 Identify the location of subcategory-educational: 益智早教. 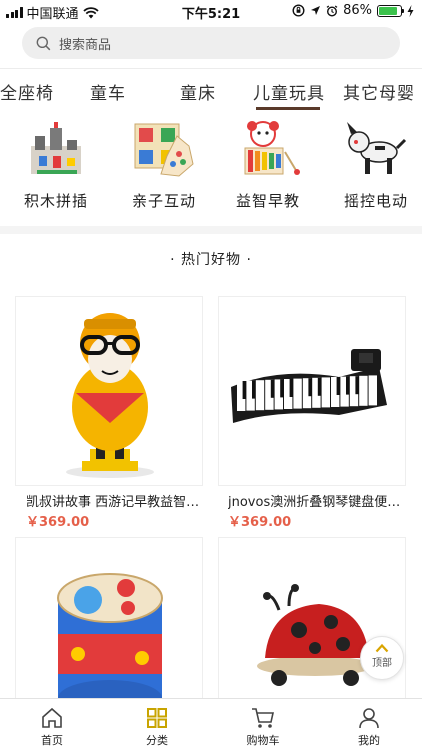
(268, 163).